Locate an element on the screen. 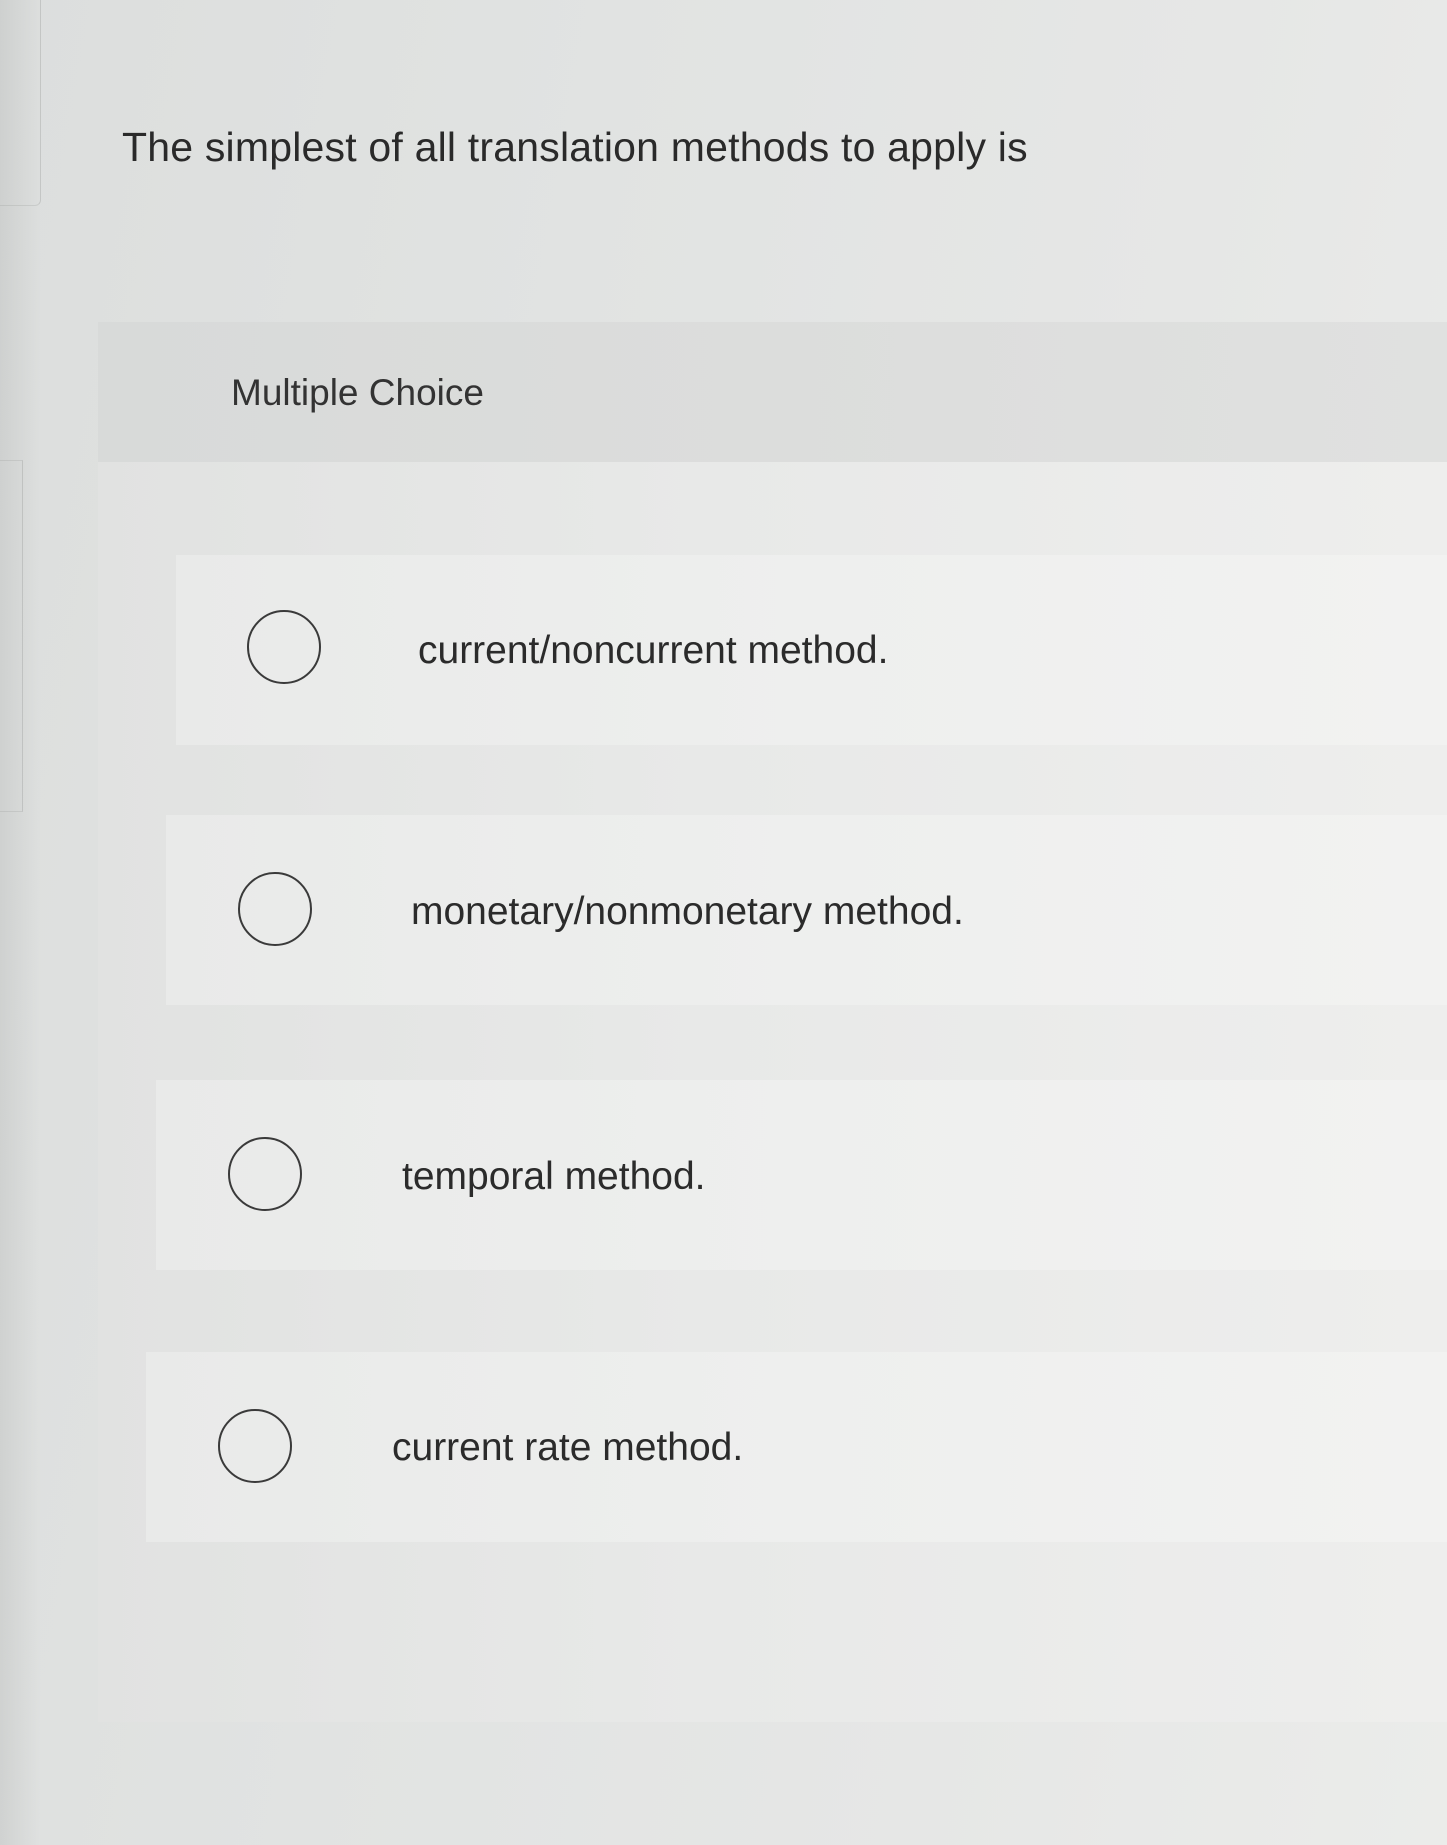  answer-option-label: current rate method. is located at coordinates (568, 1447).